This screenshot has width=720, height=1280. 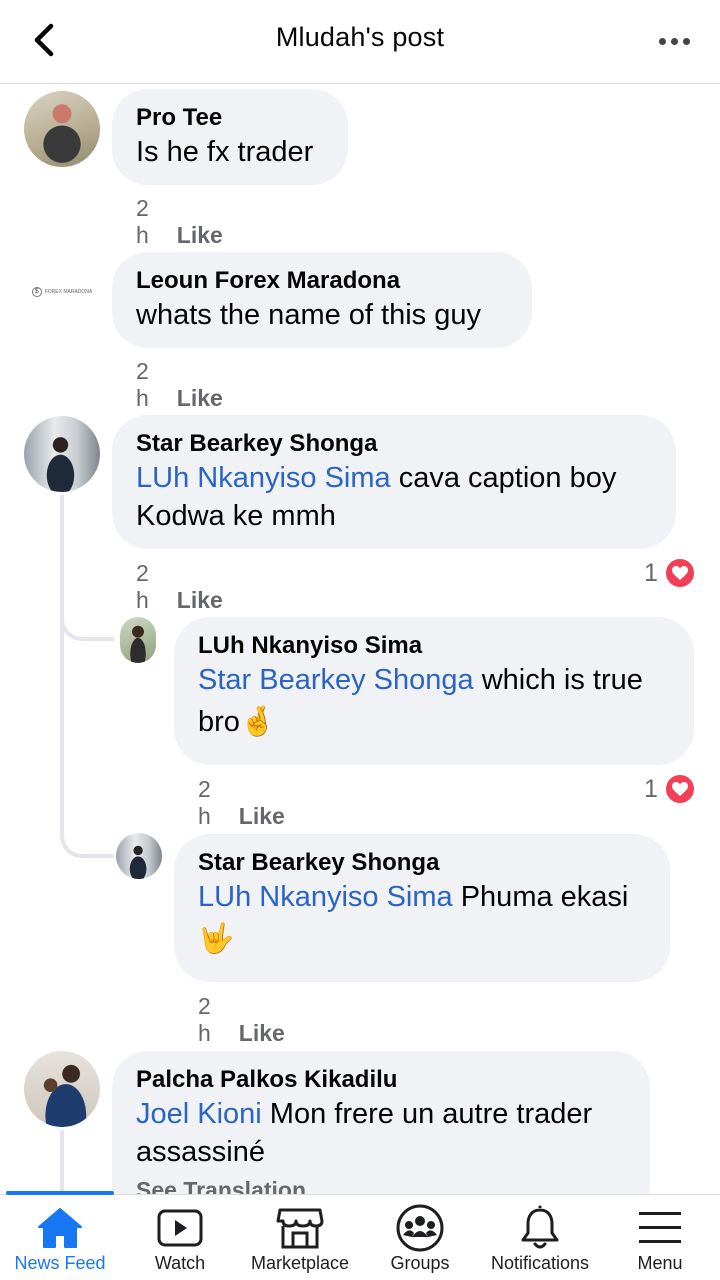 I want to click on nav-menu: Menu, so click(x=660, y=1237).